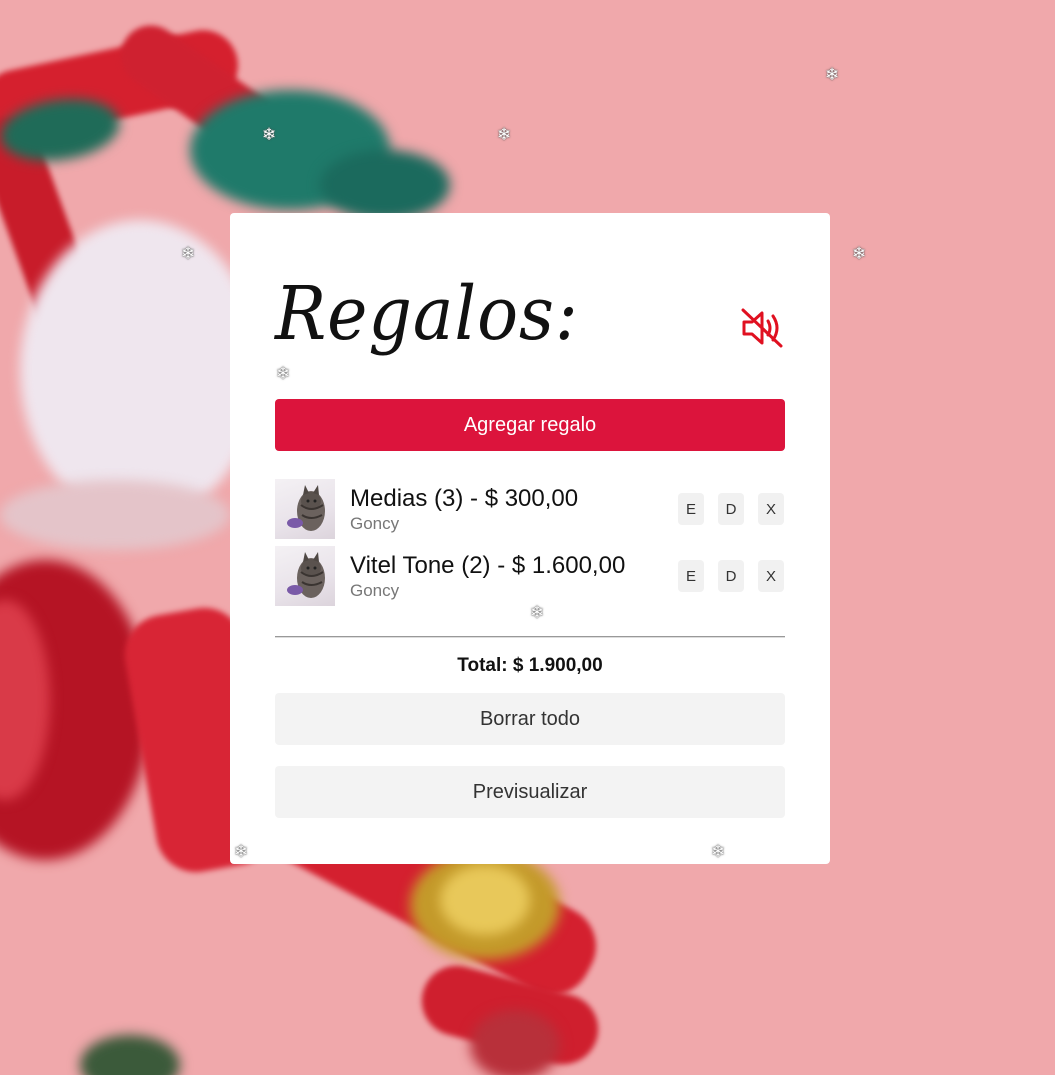  I want to click on add-gift-button: Agregar regalo, so click(530, 425).